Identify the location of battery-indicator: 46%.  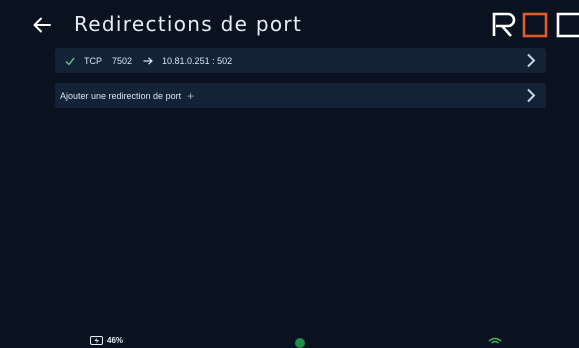
(106, 340).